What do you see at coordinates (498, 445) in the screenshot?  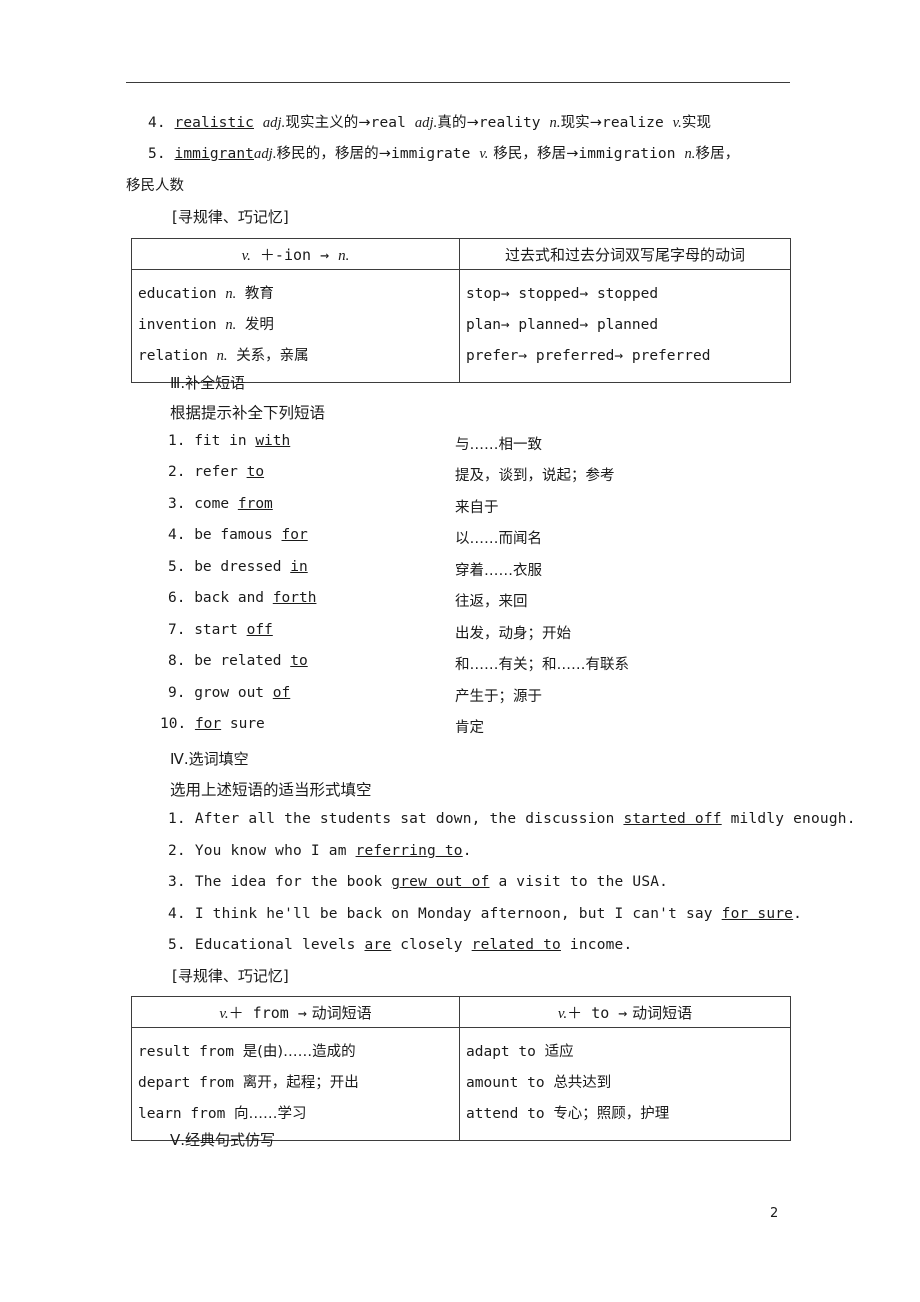 I see `phrase-zh-1: 与……相一致` at bounding box center [498, 445].